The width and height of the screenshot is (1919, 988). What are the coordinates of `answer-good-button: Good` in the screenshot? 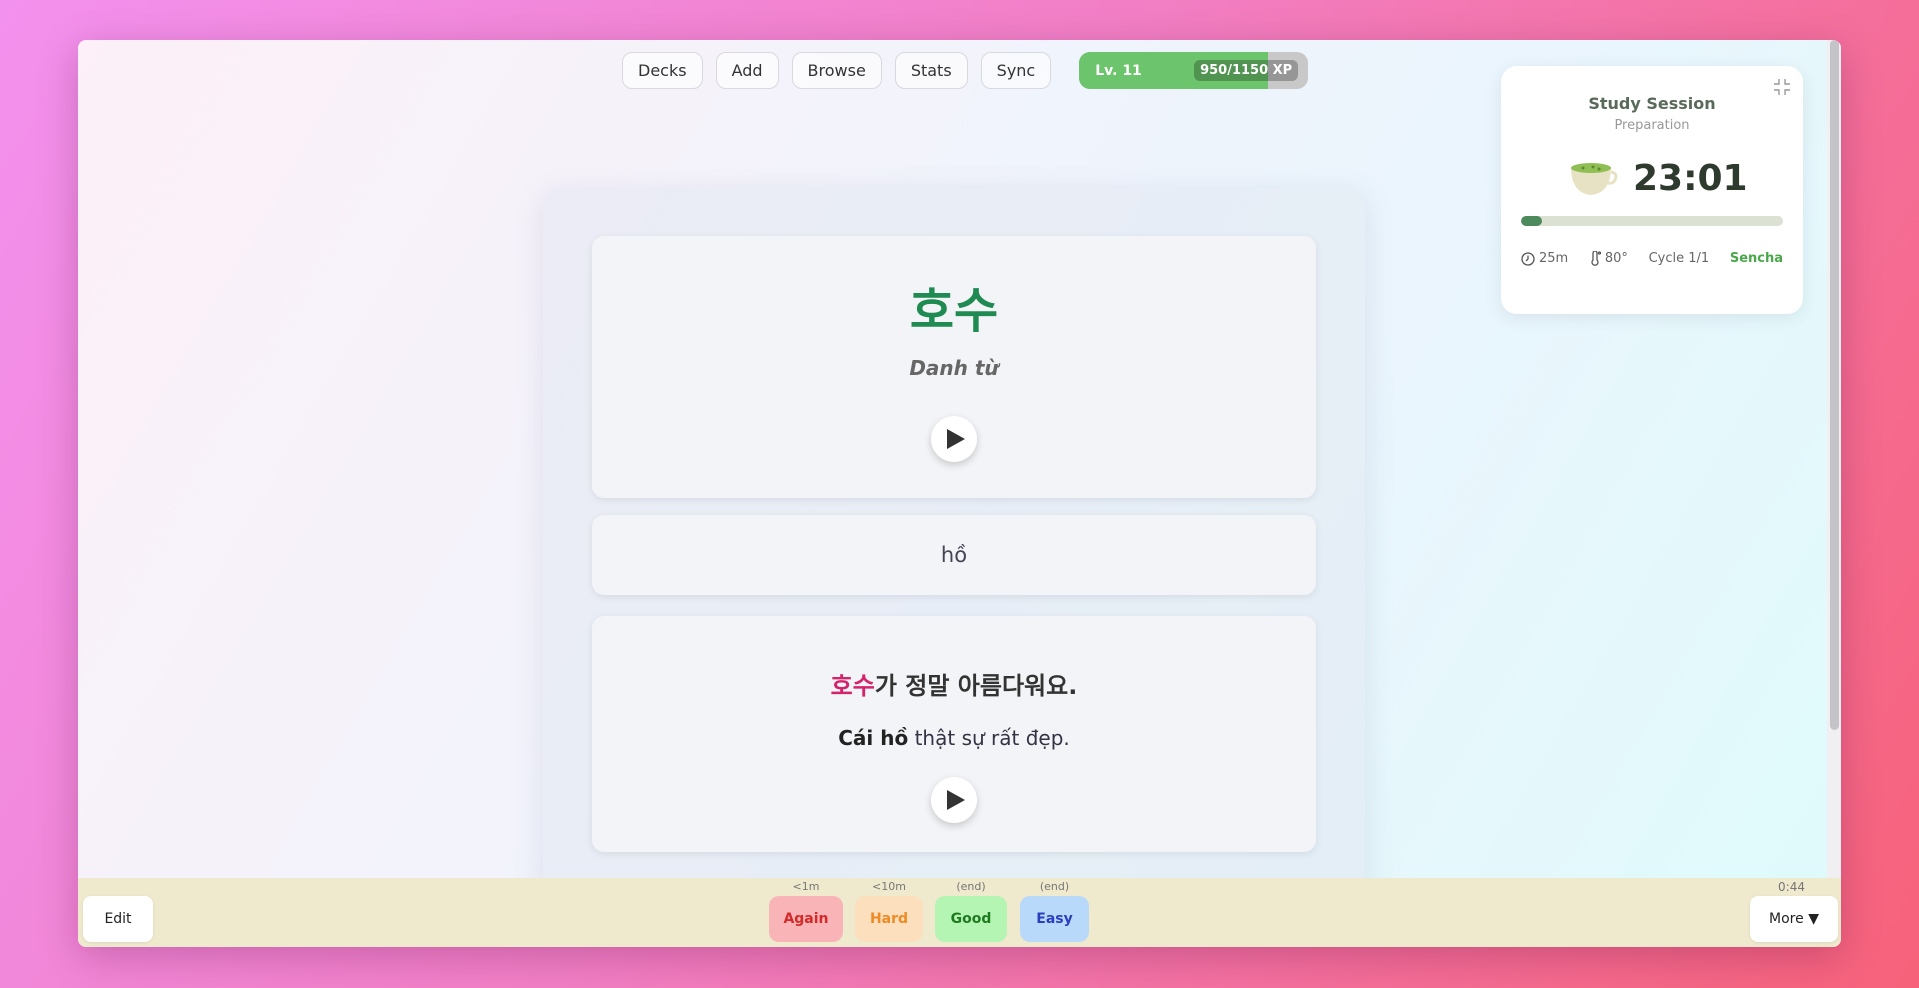 It's located at (971, 919).